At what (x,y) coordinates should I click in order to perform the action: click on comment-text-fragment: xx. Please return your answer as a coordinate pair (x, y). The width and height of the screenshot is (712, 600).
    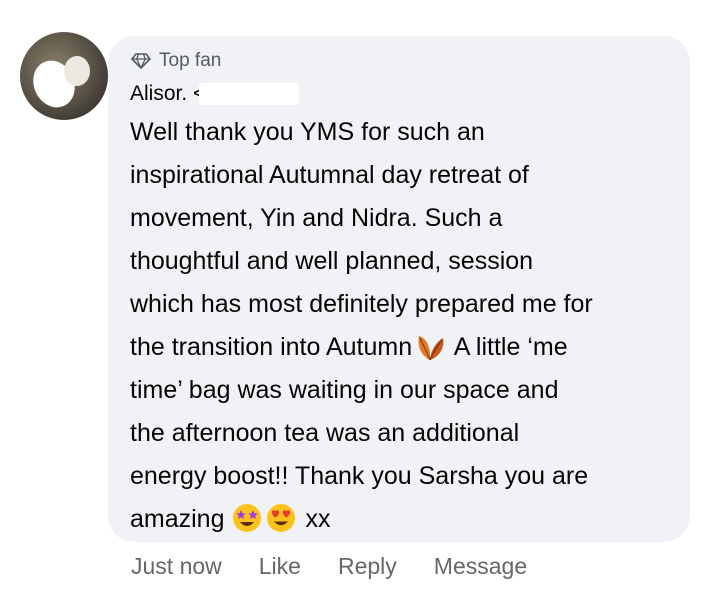
    Looking at the image, I should click on (318, 519).